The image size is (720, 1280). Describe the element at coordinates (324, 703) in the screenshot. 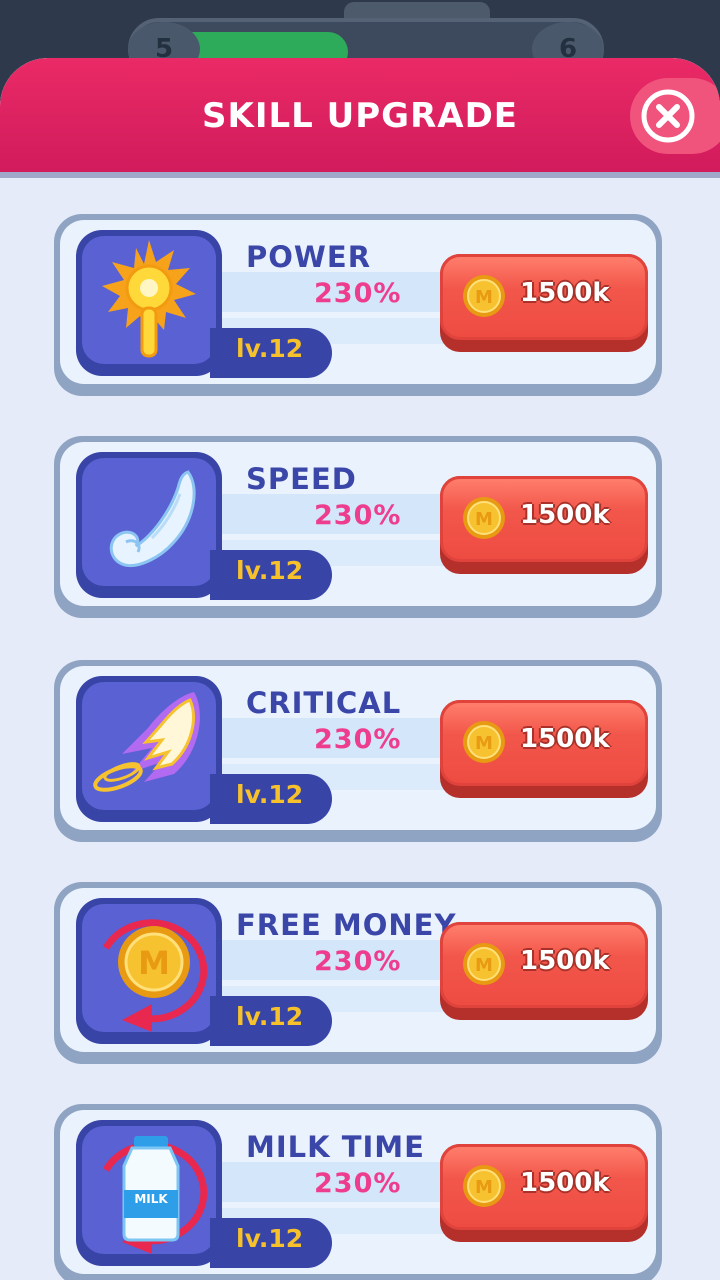

I see `skill-name: CRITICAL` at that location.